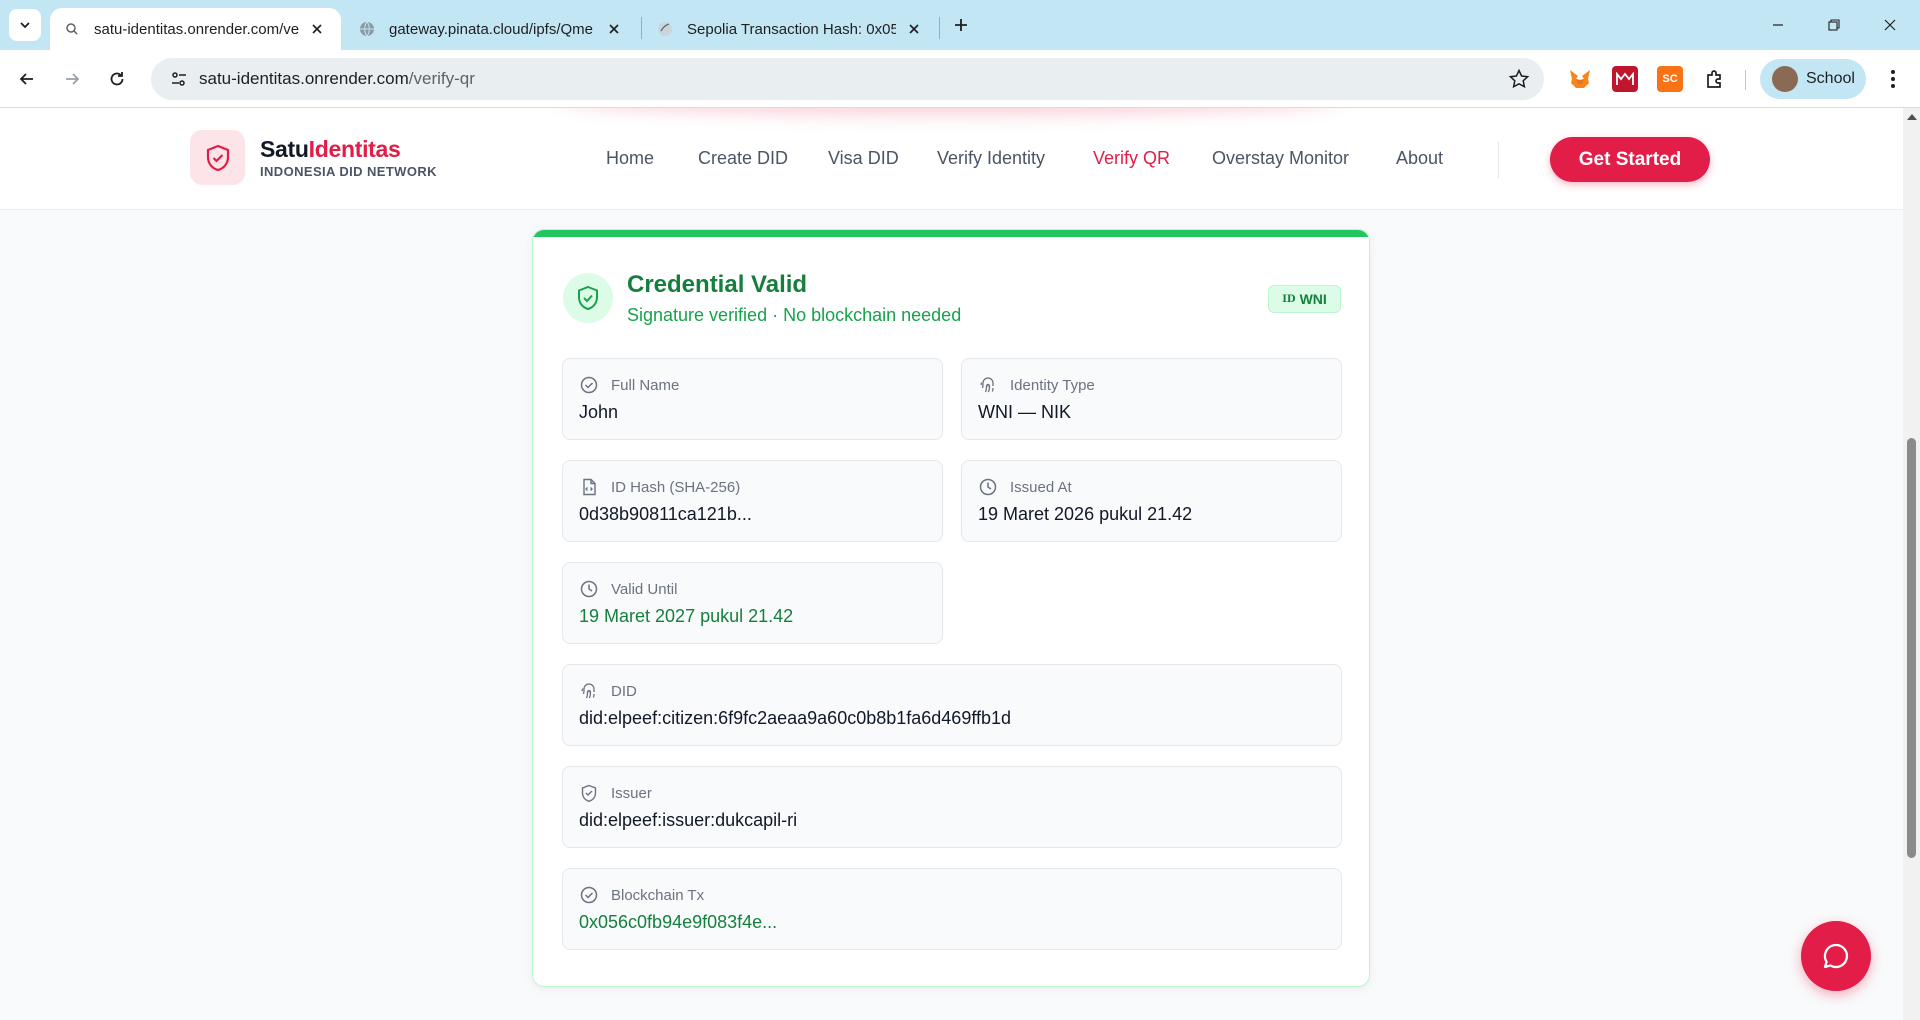  I want to click on field-value: did:elpeef:issuer:dukcapil-ri, so click(688, 820).